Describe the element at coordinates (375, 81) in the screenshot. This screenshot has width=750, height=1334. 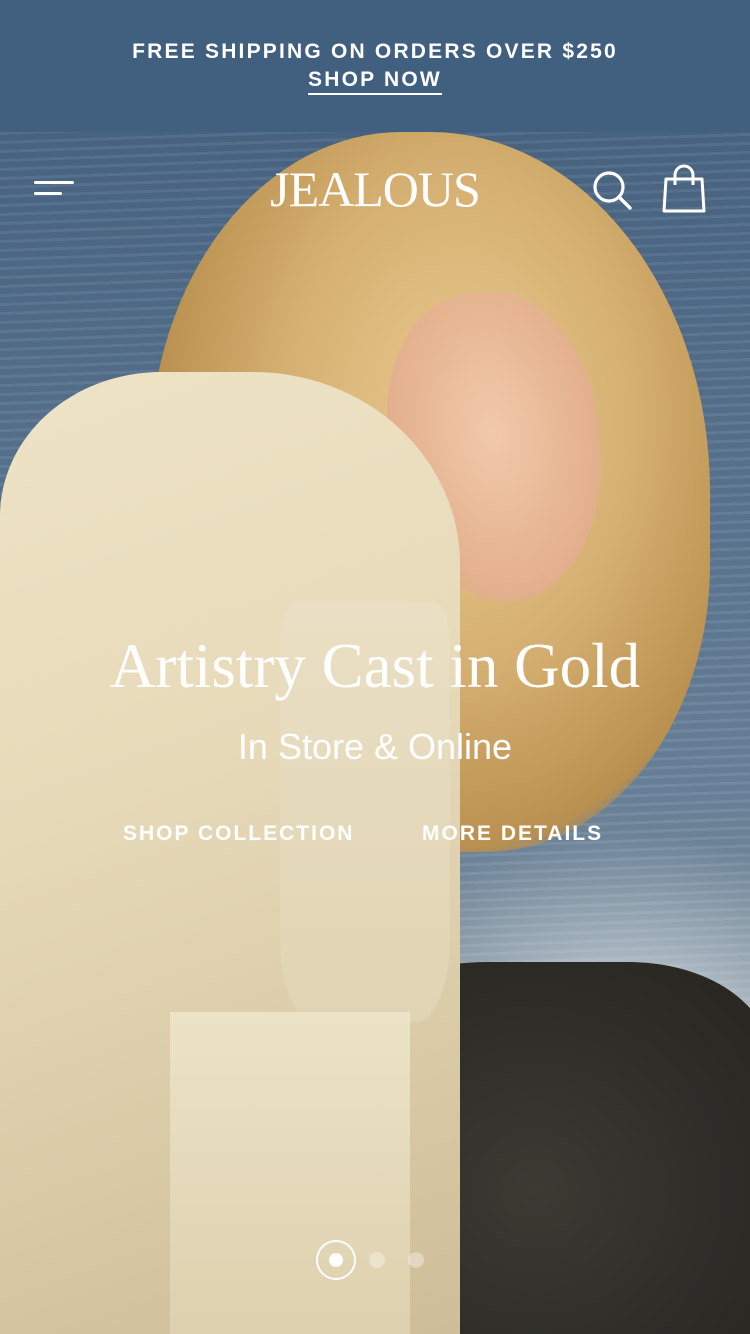
I see `shop-now-link: SHOP NOW` at that location.